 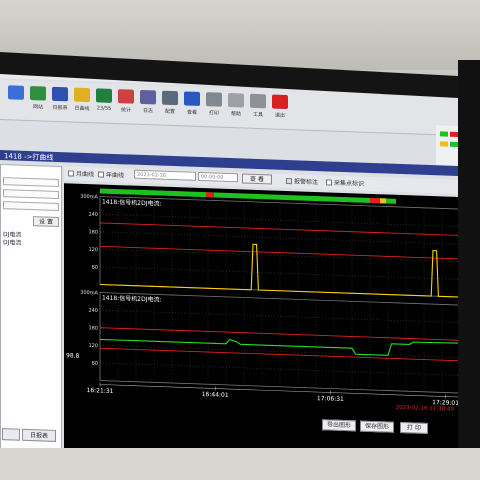 I want to click on current-value-label: 98.8, so click(x=73, y=355).